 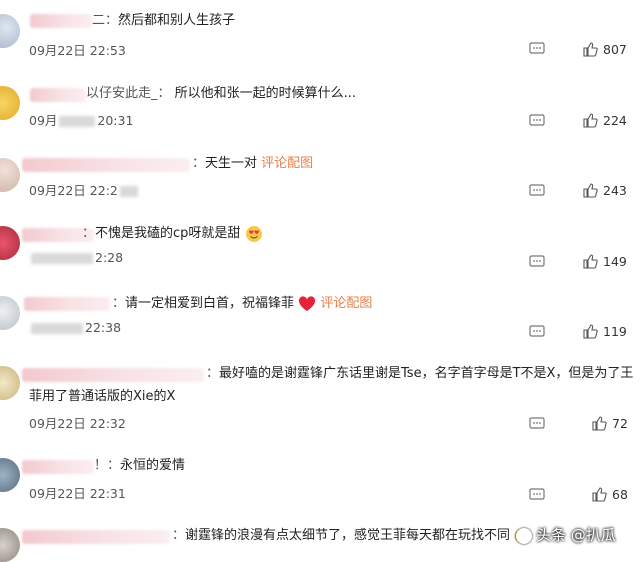 What do you see at coordinates (253, 233) in the screenshot?
I see `heart-eyes-emoji` at bounding box center [253, 233].